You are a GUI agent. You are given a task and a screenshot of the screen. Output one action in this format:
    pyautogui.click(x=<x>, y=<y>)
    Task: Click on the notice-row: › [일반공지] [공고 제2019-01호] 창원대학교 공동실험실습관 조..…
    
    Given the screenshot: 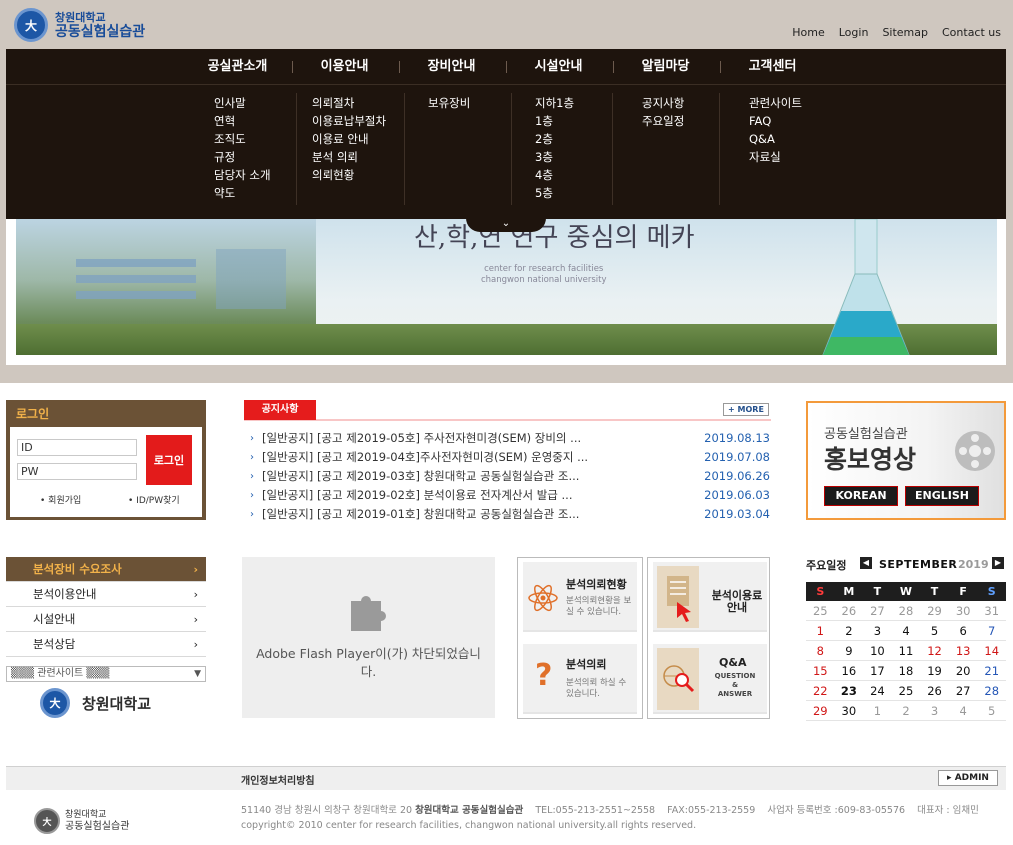 What is the action you would take?
    pyautogui.click(x=510, y=514)
    